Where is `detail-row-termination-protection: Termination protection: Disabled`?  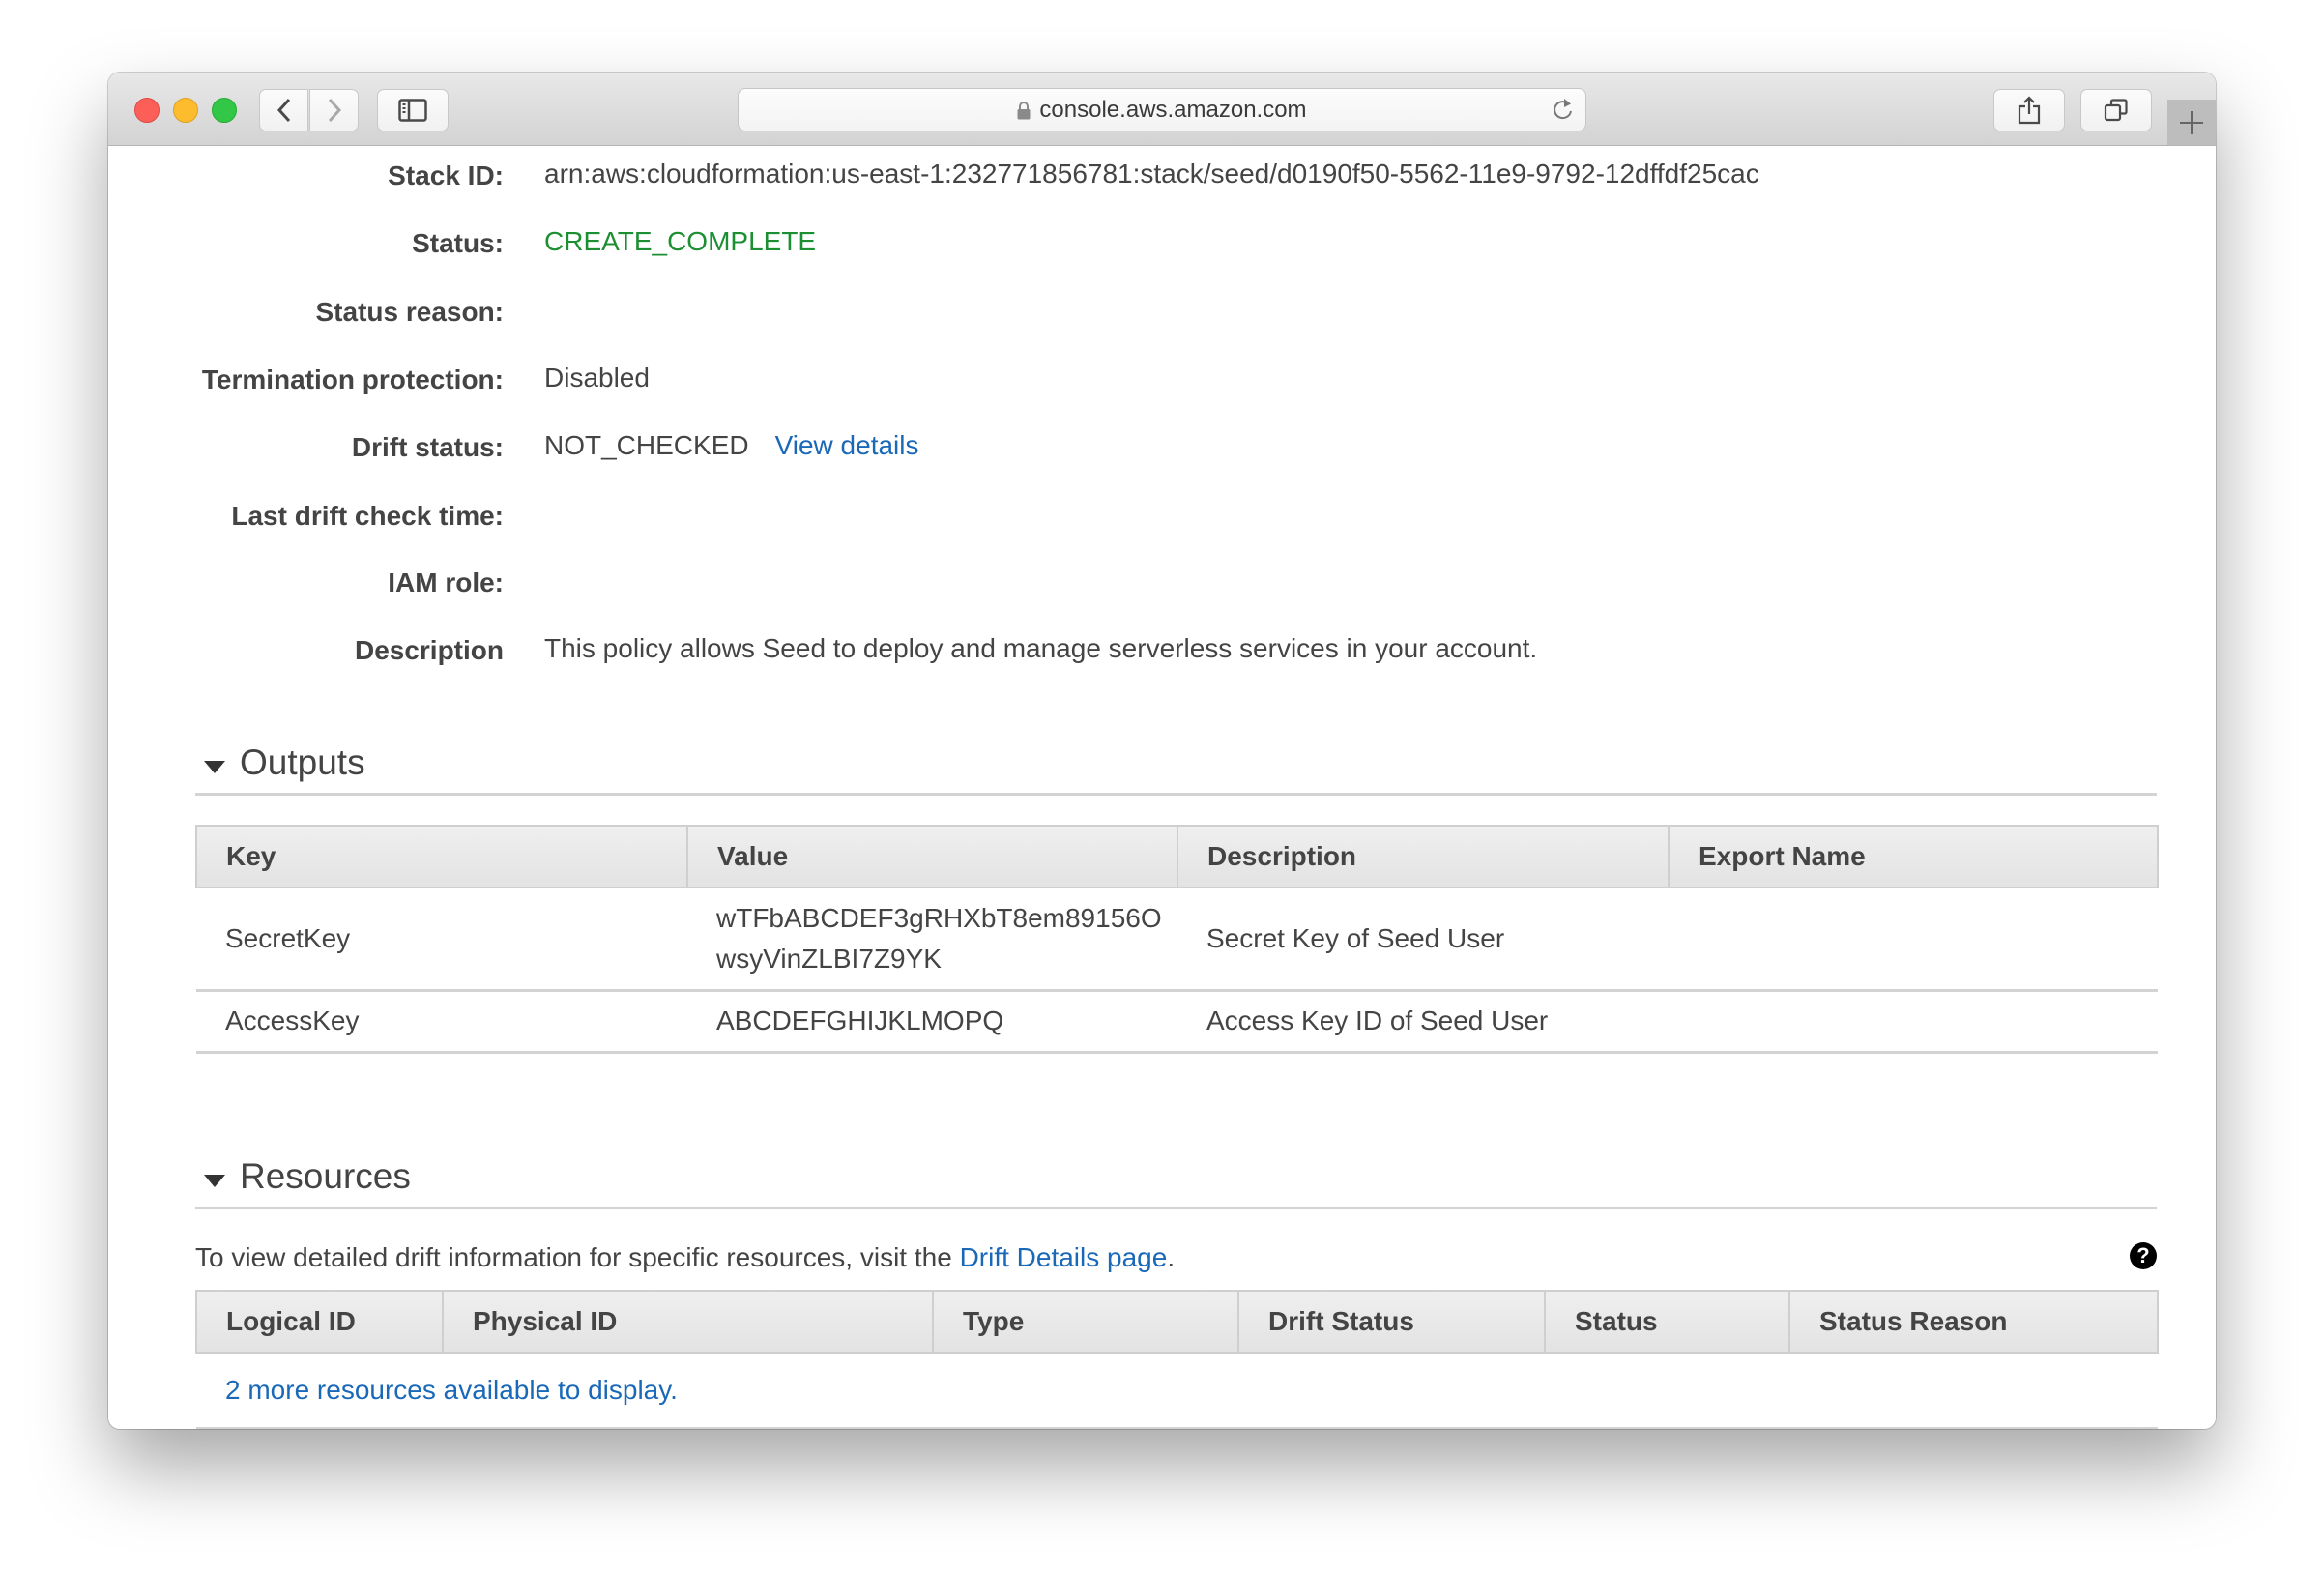
detail-row-termination-protection: Termination protection: Disabled is located at coordinates (1162, 380).